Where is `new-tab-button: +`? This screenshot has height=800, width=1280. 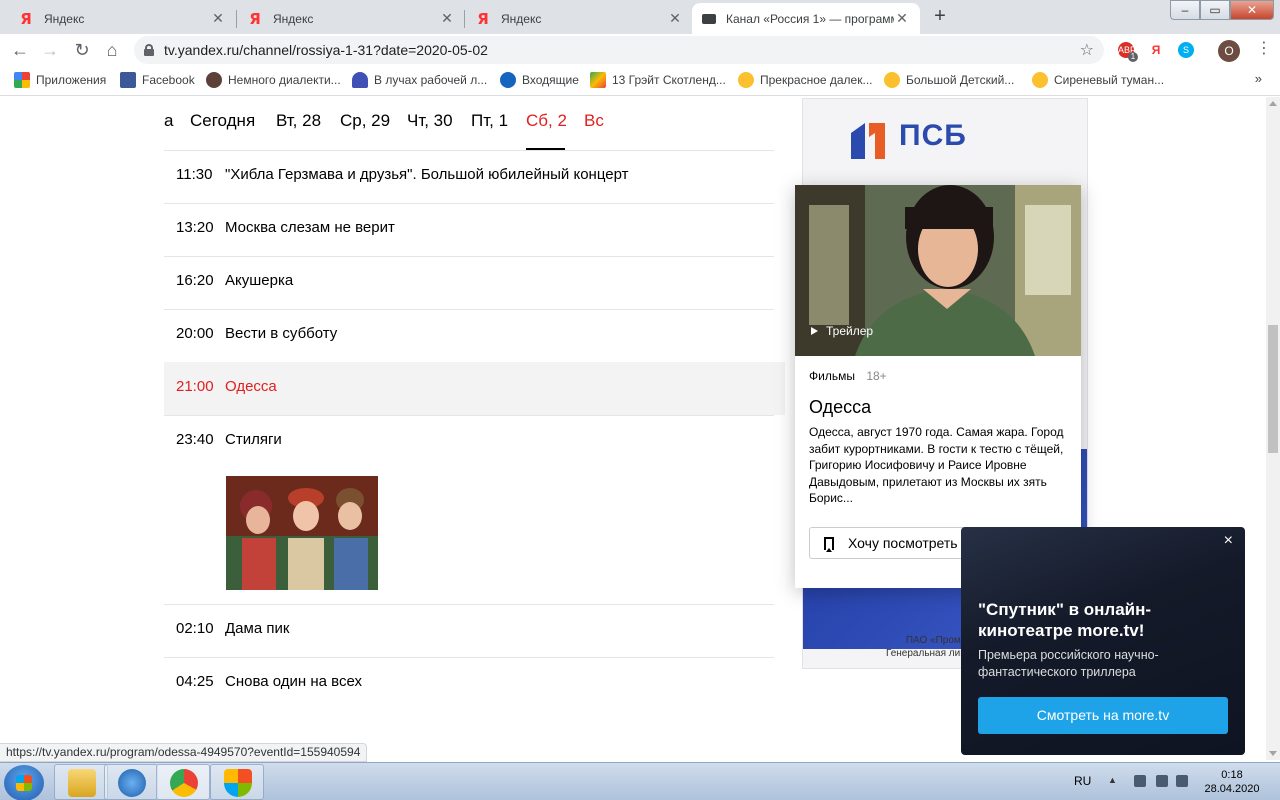 new-tab-button: + is located at coordinates (940, 17).